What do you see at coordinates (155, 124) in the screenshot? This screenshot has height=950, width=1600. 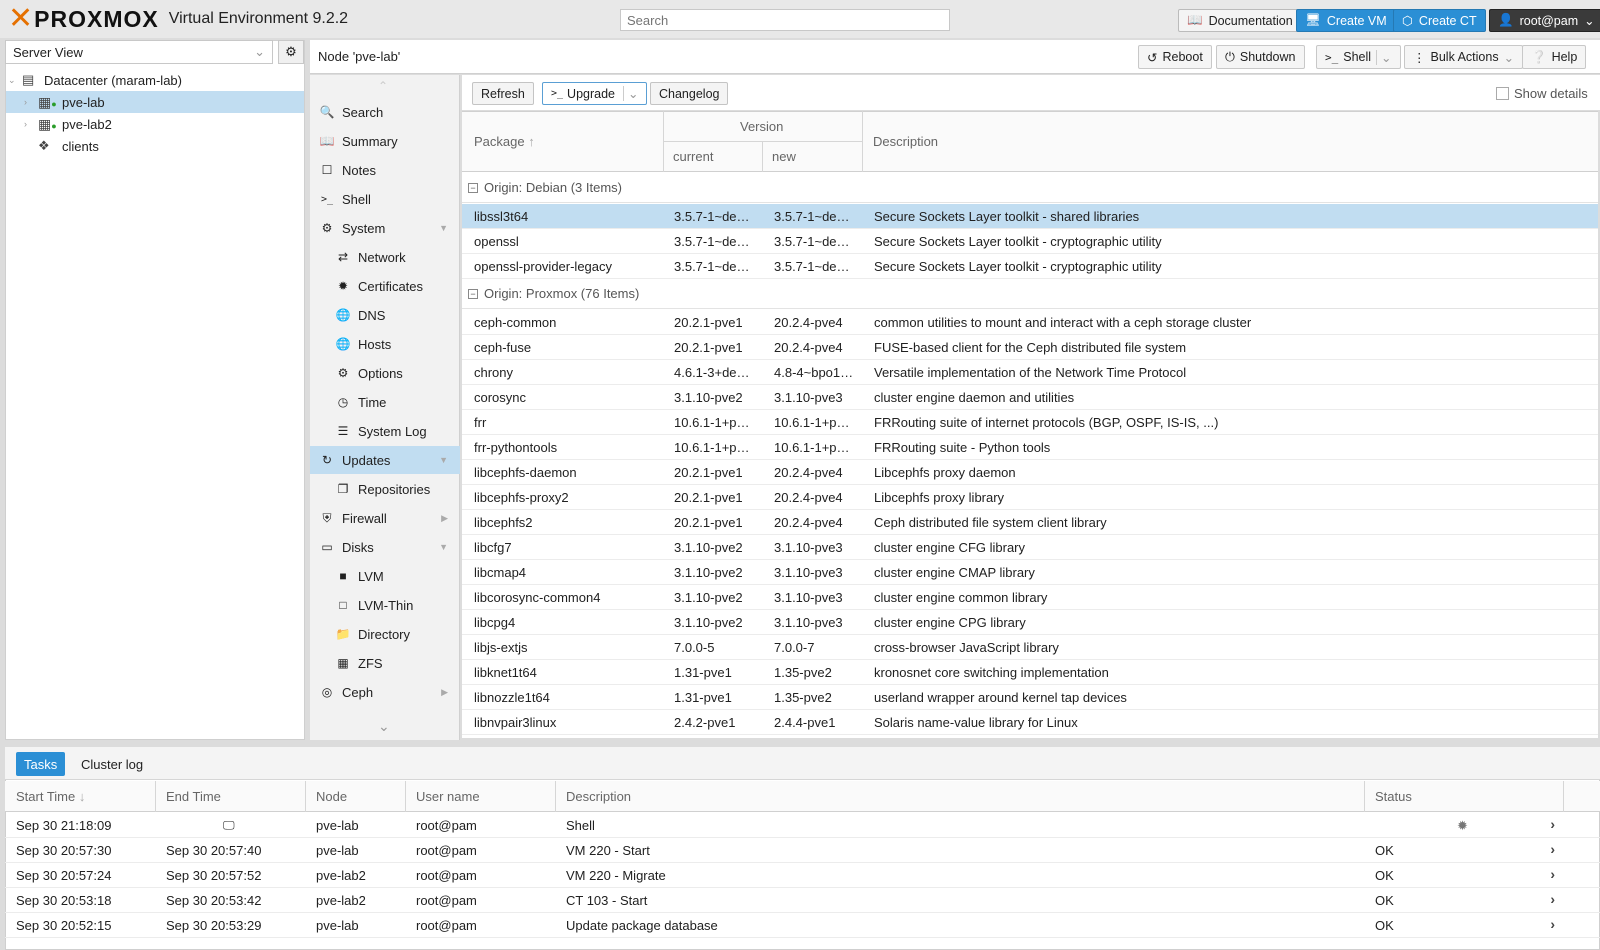 I see `tree-item-pve-lab2: › ▦● pve-lab2` at bounding box center [155, 124].